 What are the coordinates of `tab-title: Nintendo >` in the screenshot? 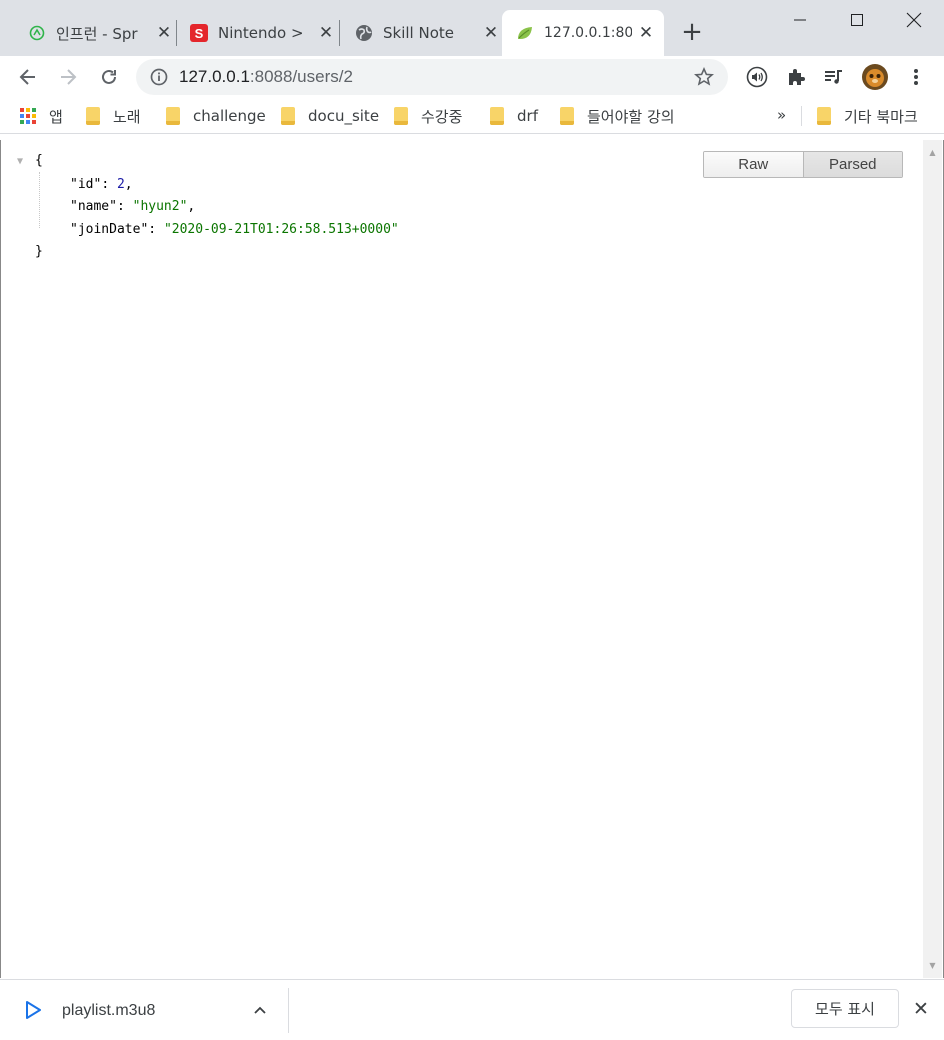 It's located at (261, 33).